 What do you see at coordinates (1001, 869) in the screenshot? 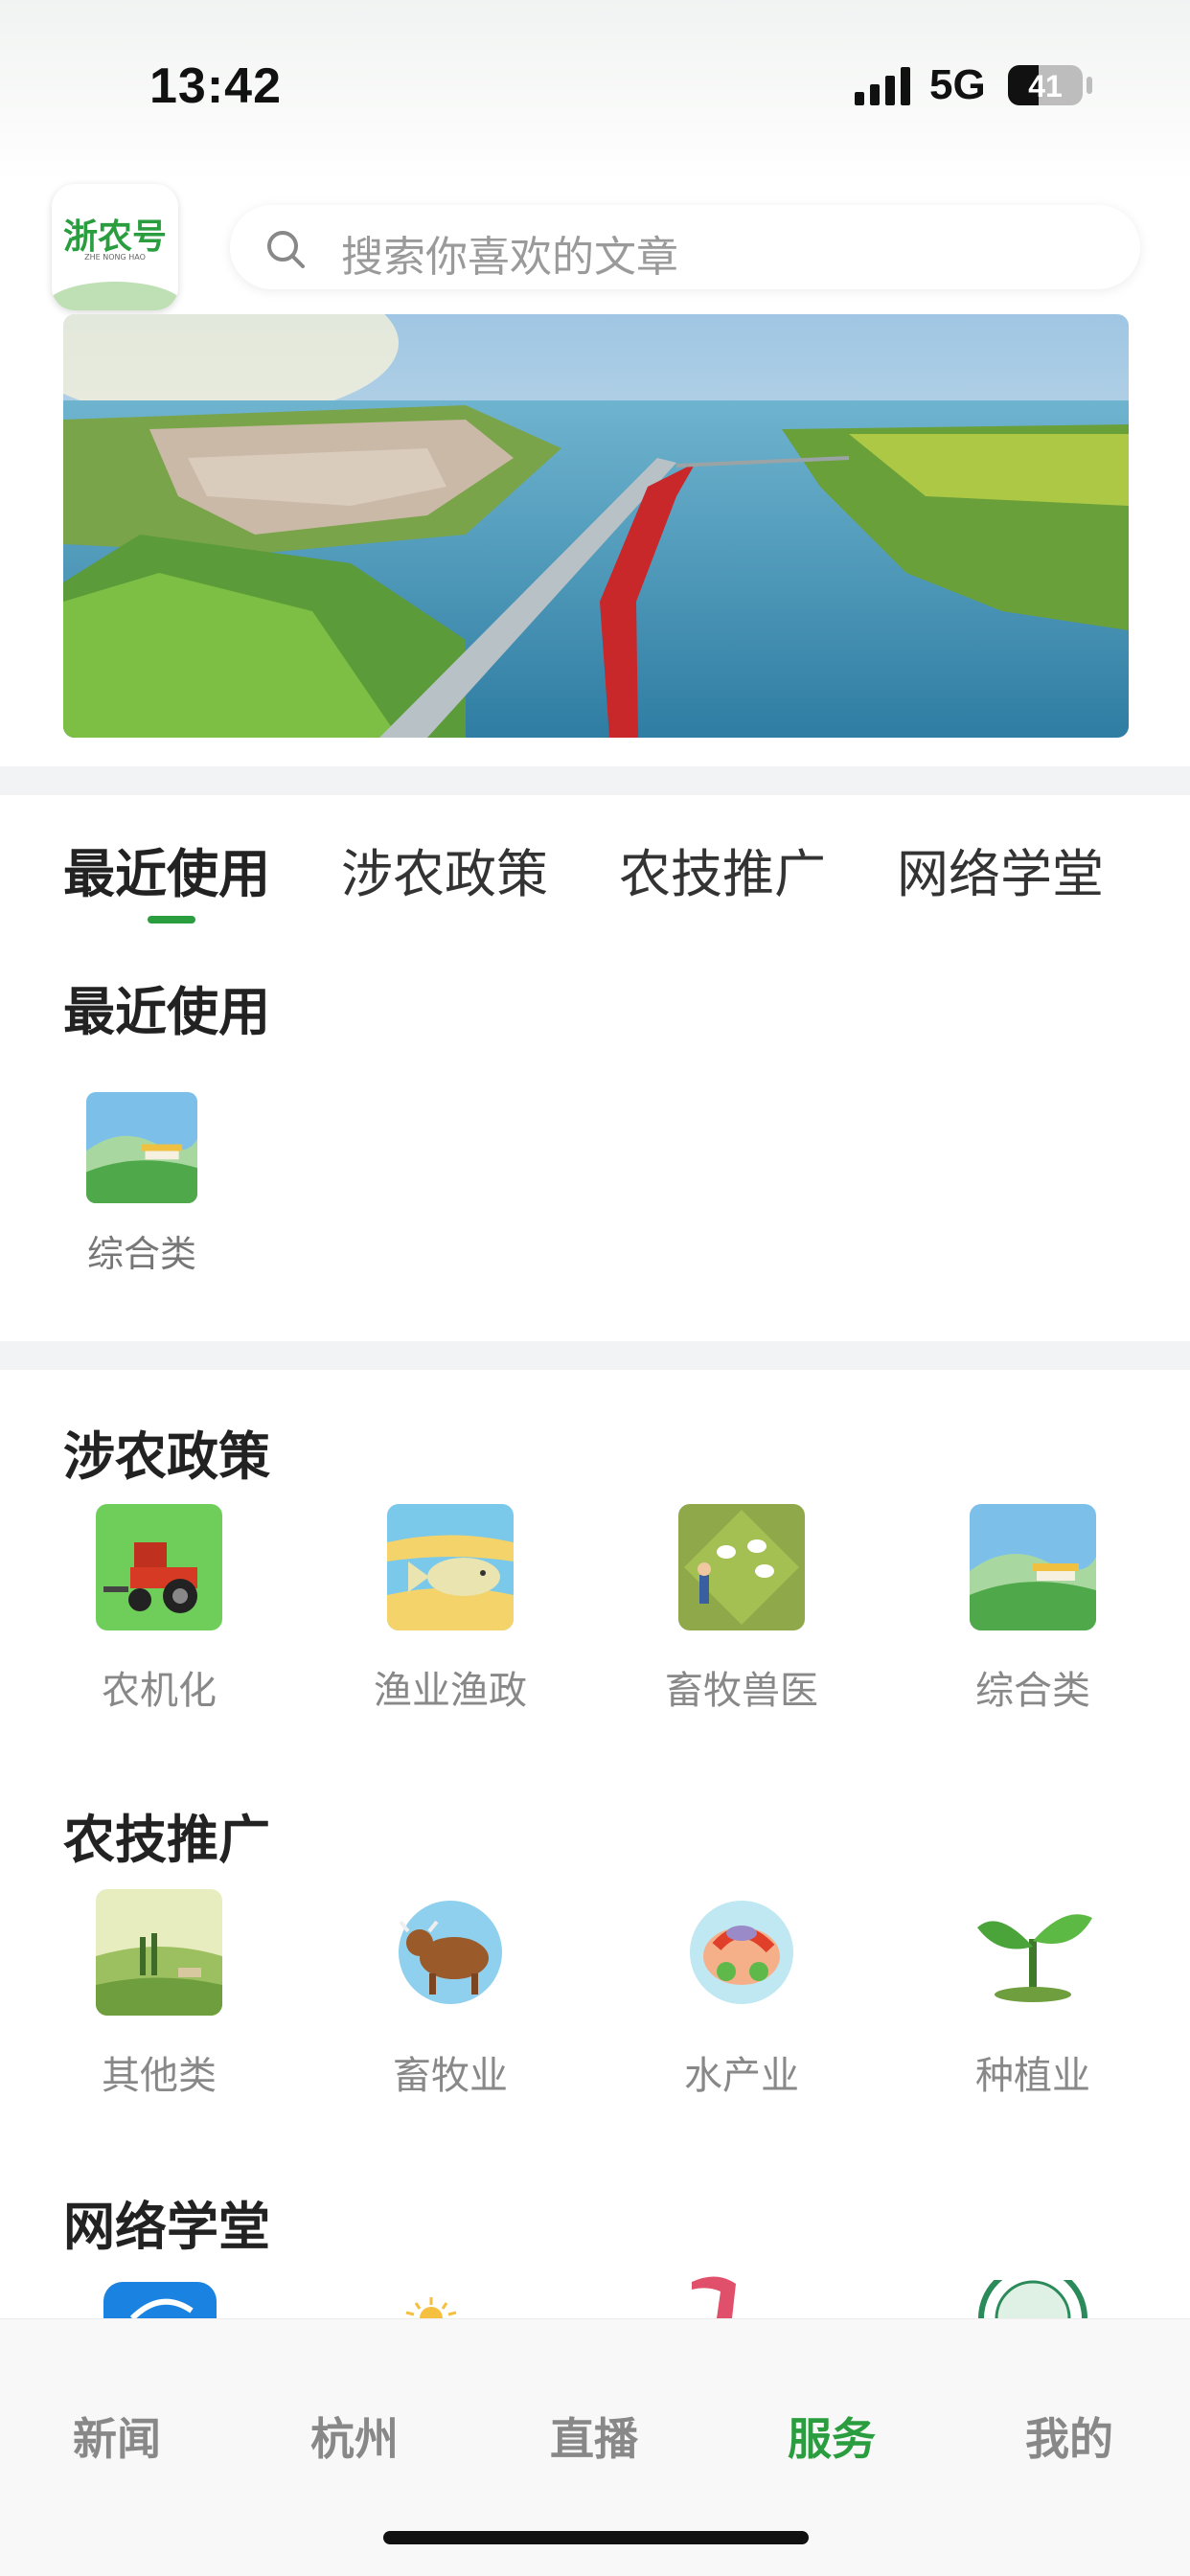
I see `tab-school: 网络学堂` at bounding box center [1001, 869].